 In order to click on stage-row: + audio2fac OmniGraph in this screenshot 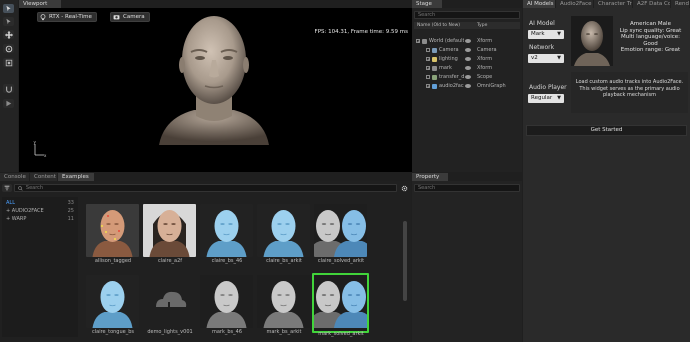, I will do `click(467, 86)`.